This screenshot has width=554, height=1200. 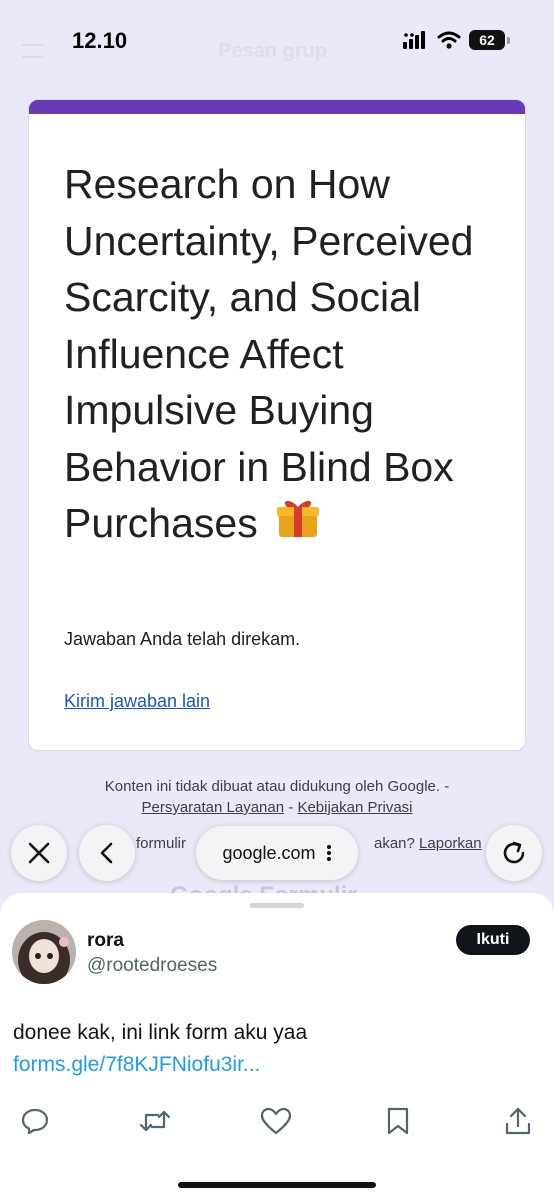 I want to click on form-confirmation-text: Jawaban Anda telah direkam., so click(x=182, y=639).